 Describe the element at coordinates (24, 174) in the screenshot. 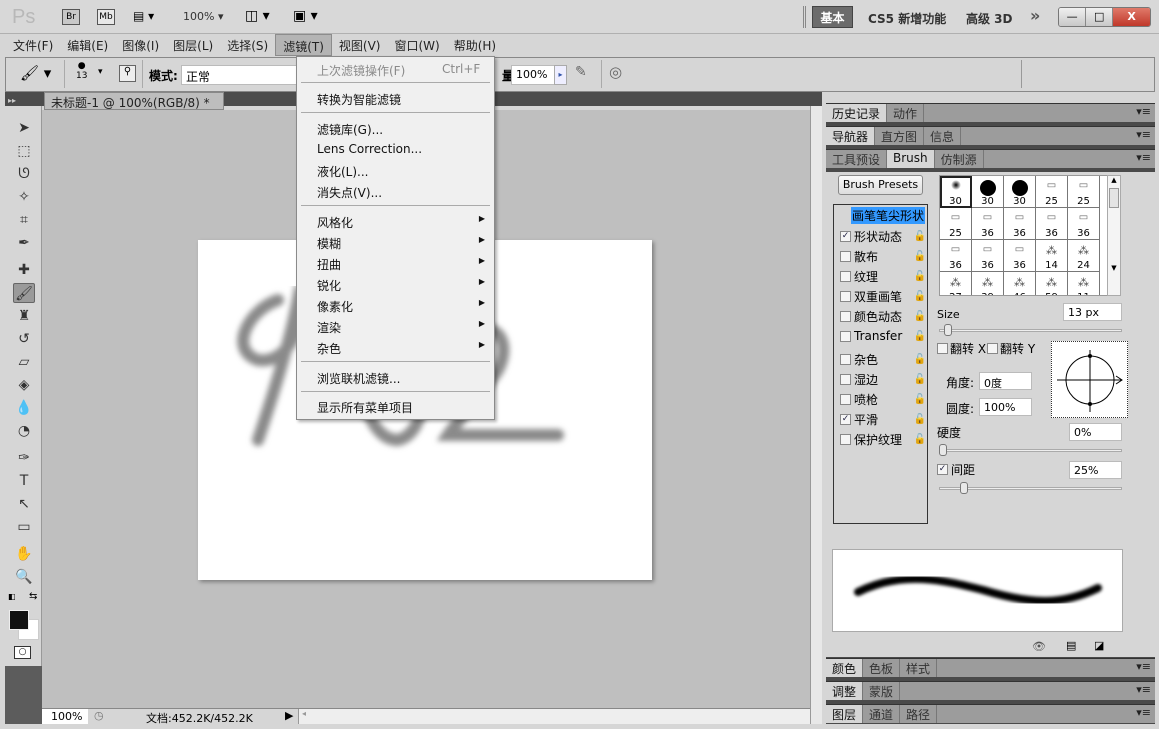

I see `lasso-tool-icon: ᘎ` at that location.